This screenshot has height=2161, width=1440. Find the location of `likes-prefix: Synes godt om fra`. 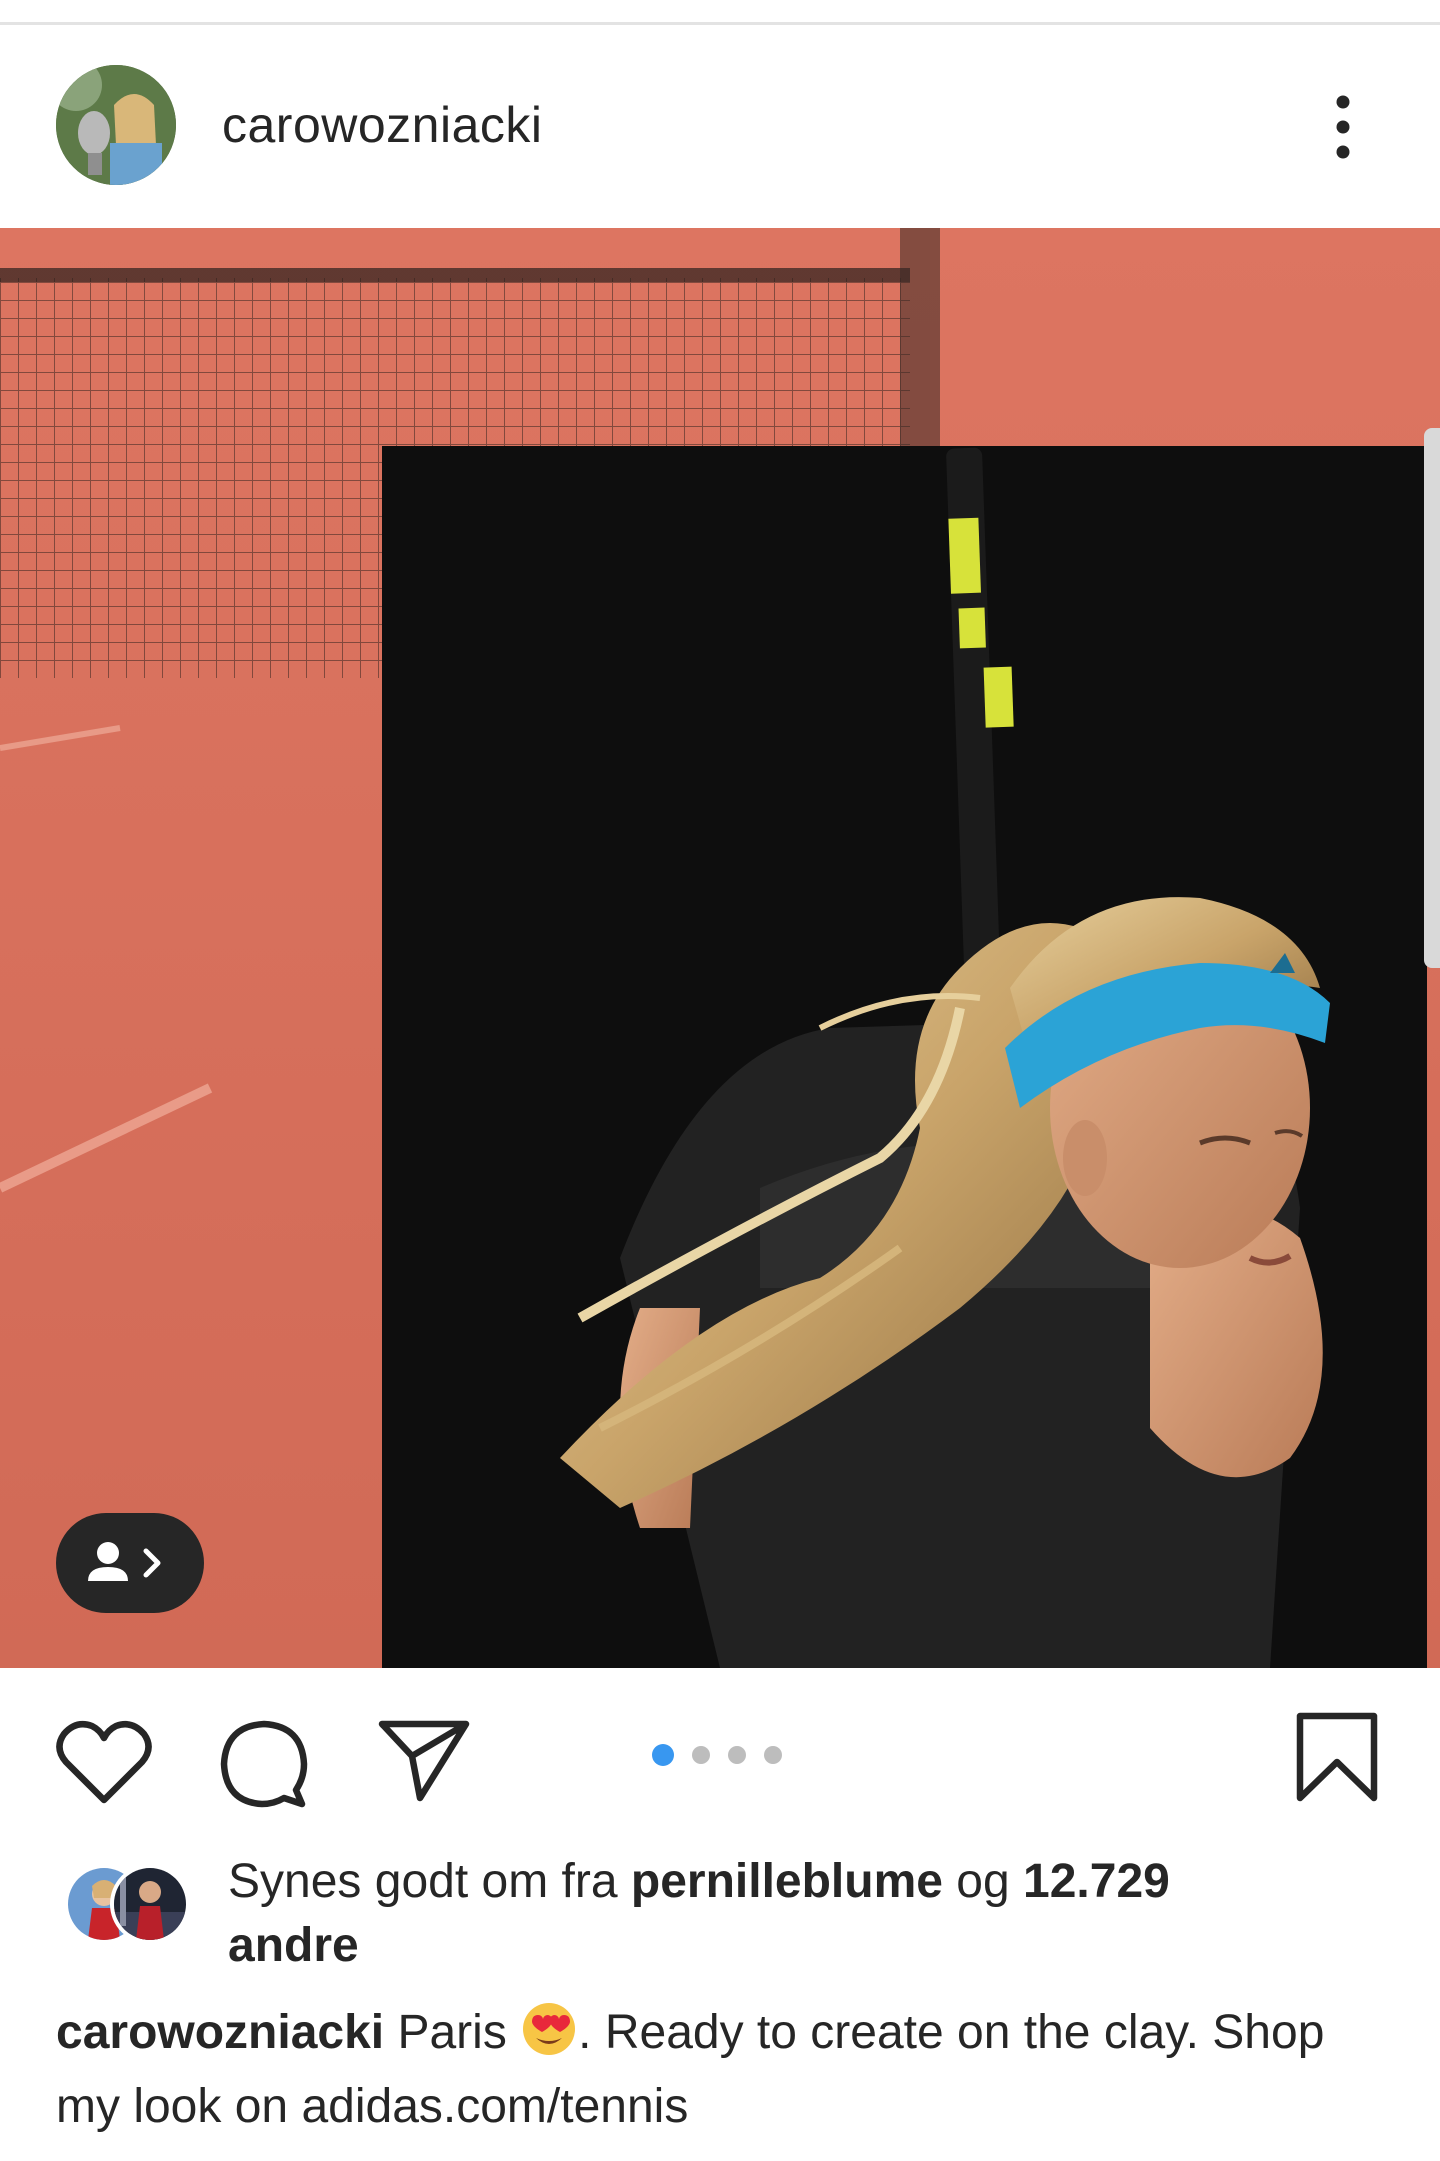

likes-prefix: Synes godt om fra is located at coordinates (429, 1881).